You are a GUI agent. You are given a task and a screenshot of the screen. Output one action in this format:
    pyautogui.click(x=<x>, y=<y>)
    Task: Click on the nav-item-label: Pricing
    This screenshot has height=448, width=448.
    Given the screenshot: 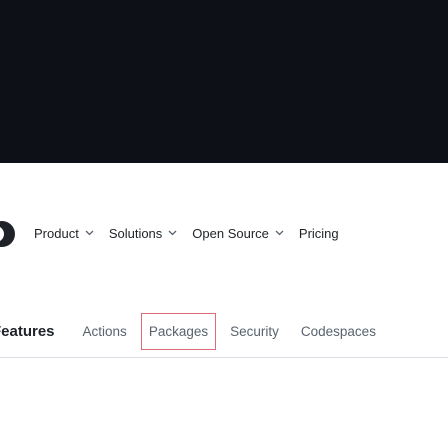 What is the action you would take?
    pyautogui.click(x=318, y=233)
    